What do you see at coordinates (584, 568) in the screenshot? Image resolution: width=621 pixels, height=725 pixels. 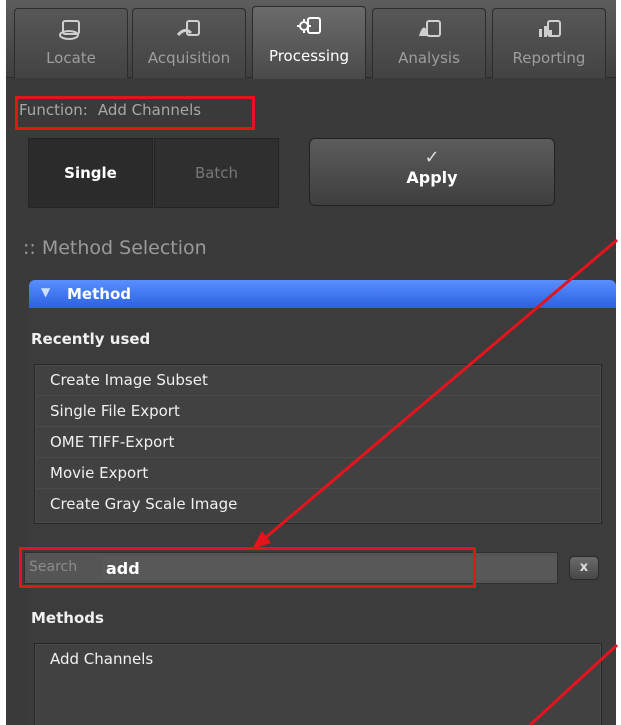 I see `clear-search-button: x` at bounding box center [584, 568].